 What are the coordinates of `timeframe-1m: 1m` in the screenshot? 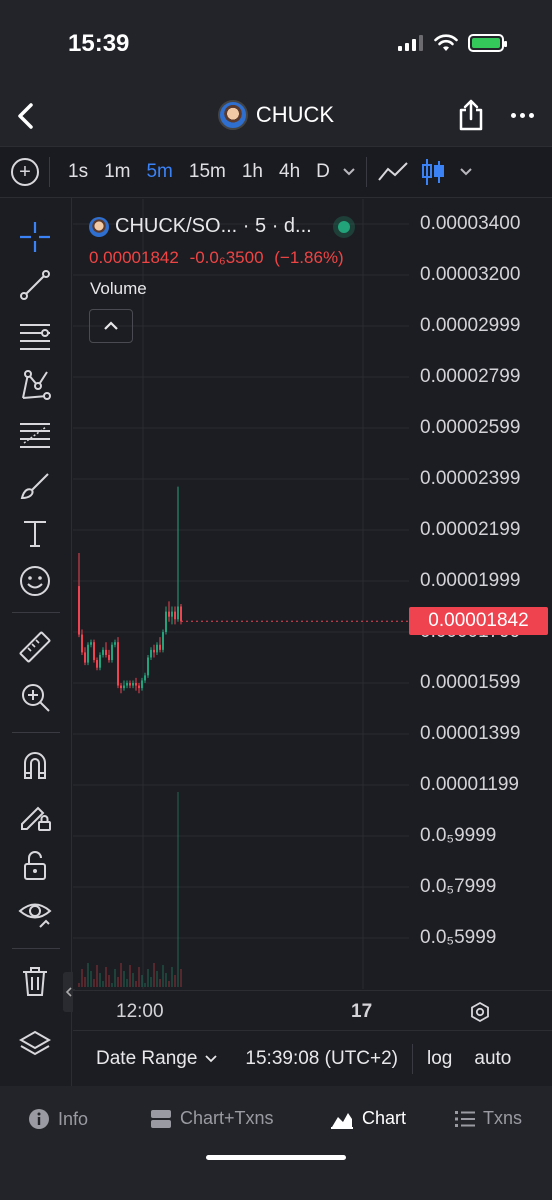 It's located at (117, 172).